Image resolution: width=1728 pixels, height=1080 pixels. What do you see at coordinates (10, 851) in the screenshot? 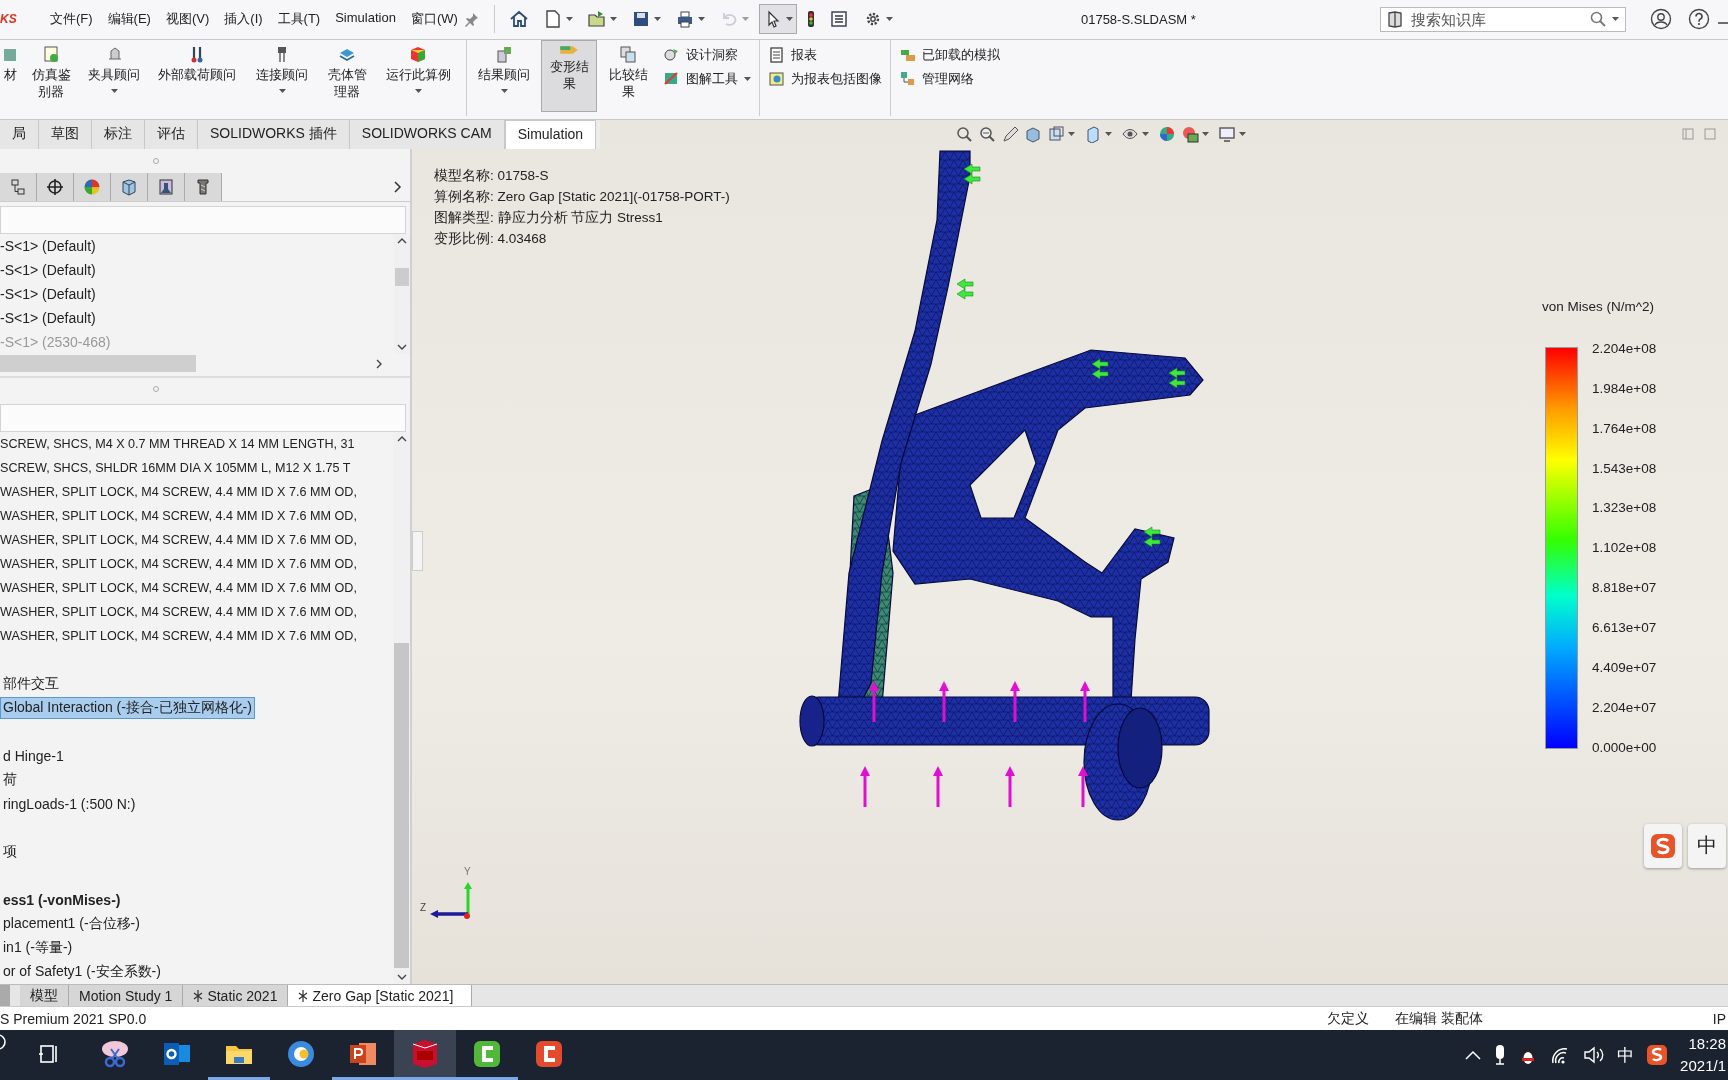
I see `study-tree-item: 项` at bounding box center [10, 851].